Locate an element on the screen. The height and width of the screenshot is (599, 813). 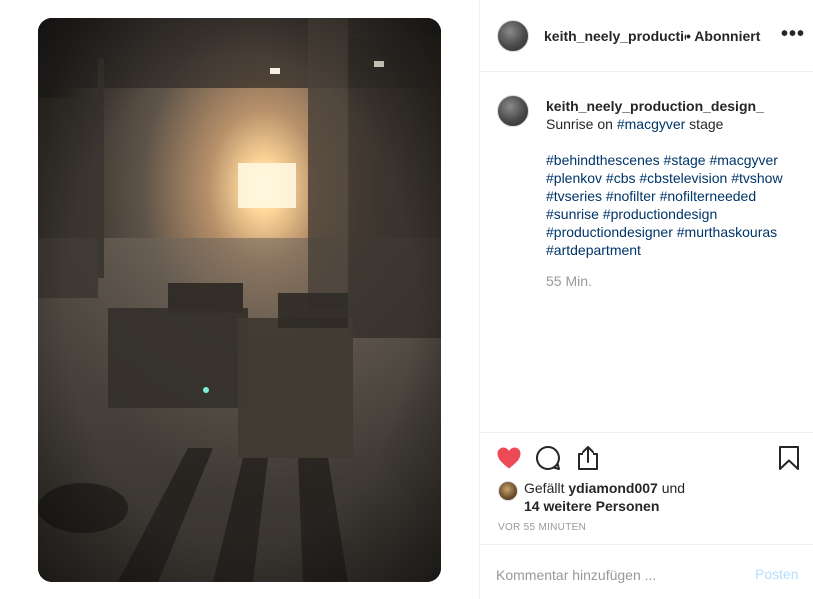
comment-button is located at coordinates (548, 458).